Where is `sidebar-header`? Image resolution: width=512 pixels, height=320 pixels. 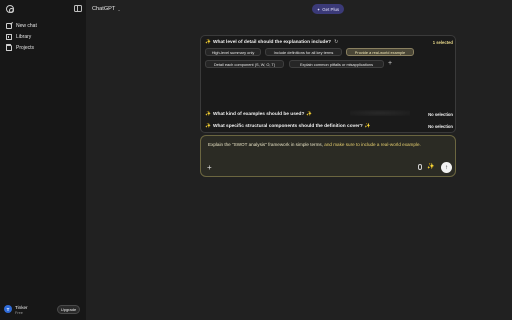
sidebar-header is located at coordinates (43, 9).